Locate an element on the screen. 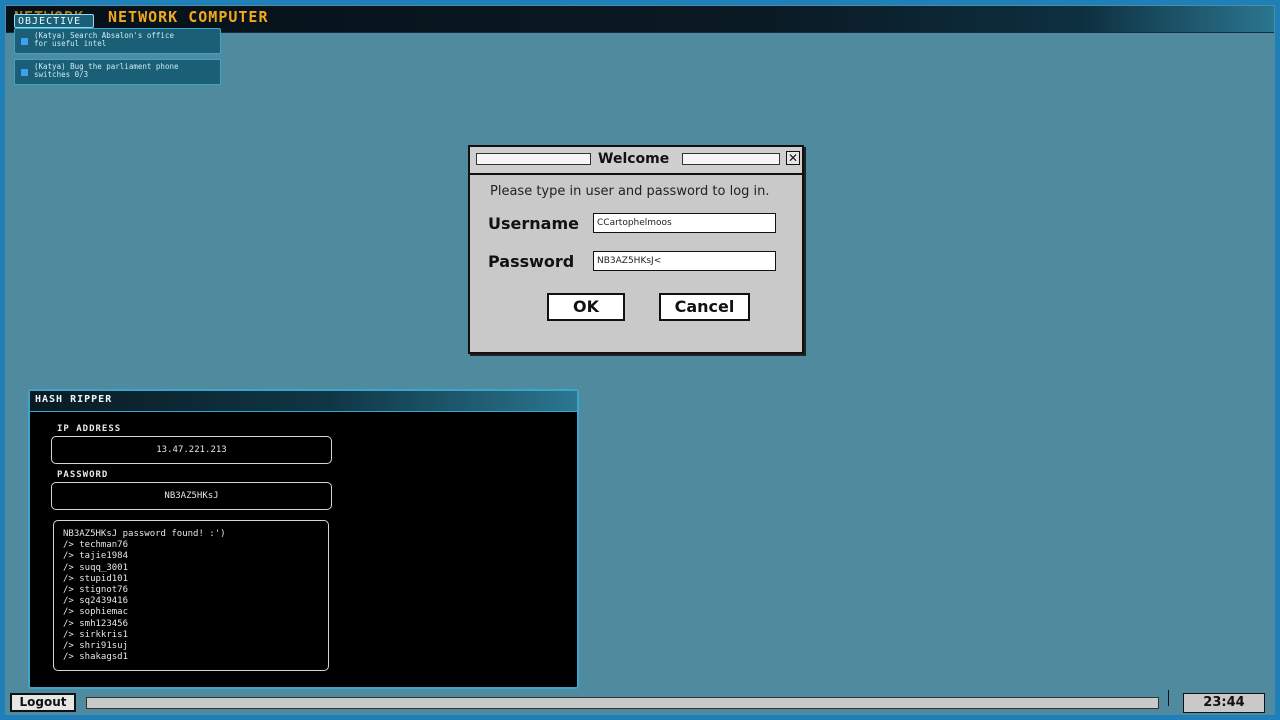  log-line: /> techman76 is located at coordinates (96, 545).